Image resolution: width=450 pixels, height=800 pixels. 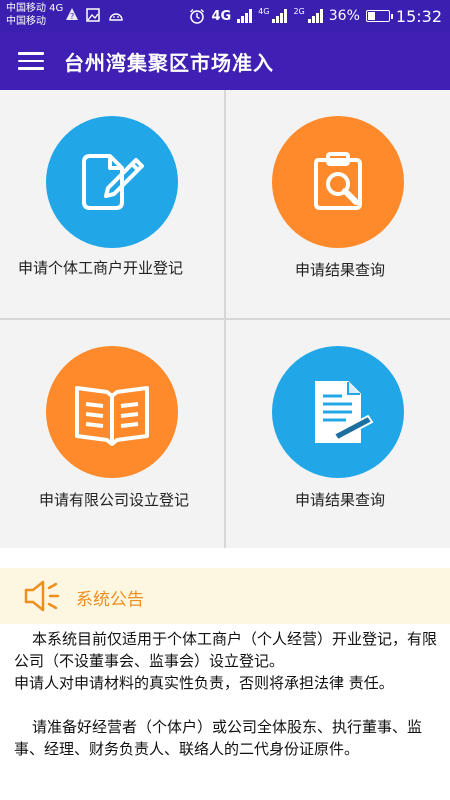 What do you see at coordinates (26, 21) in the screenshot?
I see `carrier-line-2: 中国移动` at bounding box center [26, 21].